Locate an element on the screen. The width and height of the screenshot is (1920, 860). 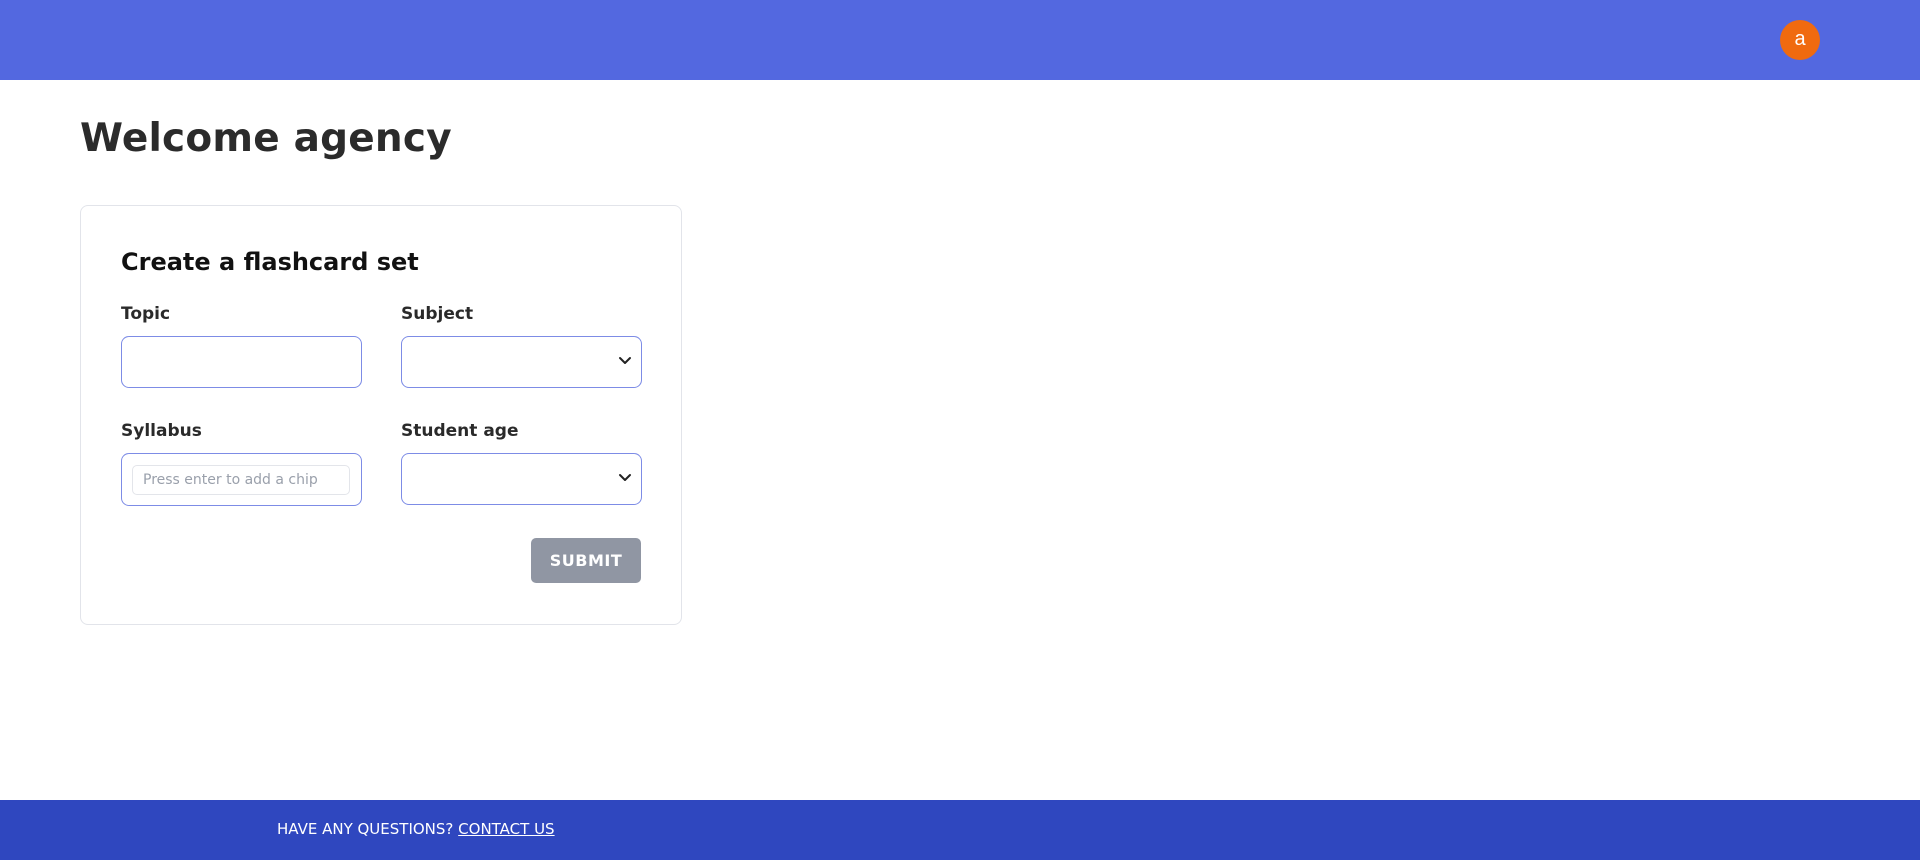
subject-select is located at coordinates (521, 362).